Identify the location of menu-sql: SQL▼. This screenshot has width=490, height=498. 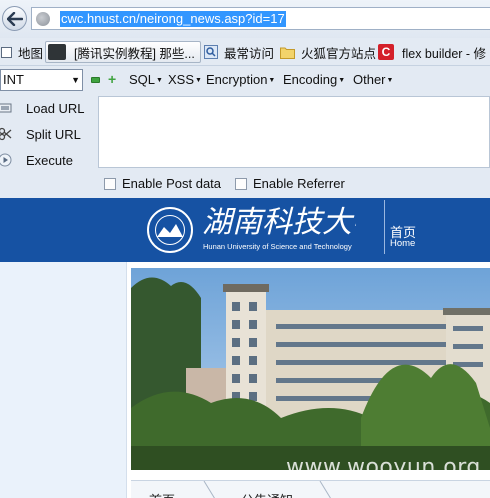
(146, 80).